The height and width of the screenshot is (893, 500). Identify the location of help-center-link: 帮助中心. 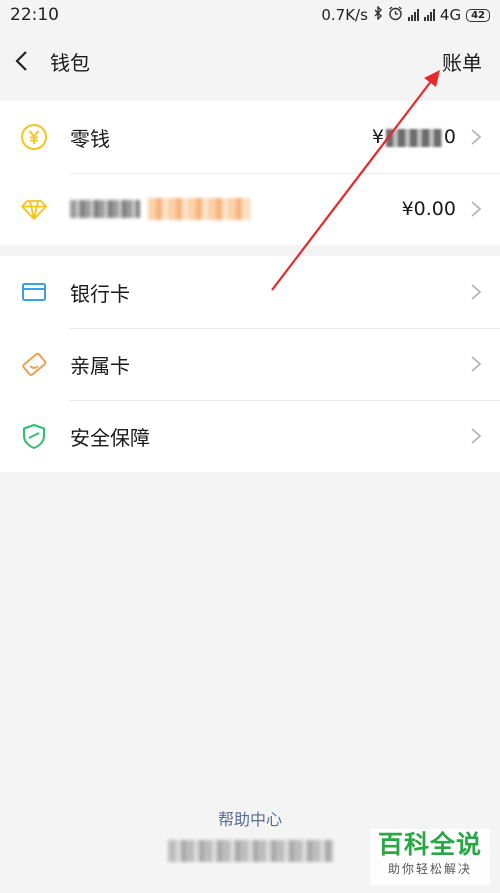
(250, 818).